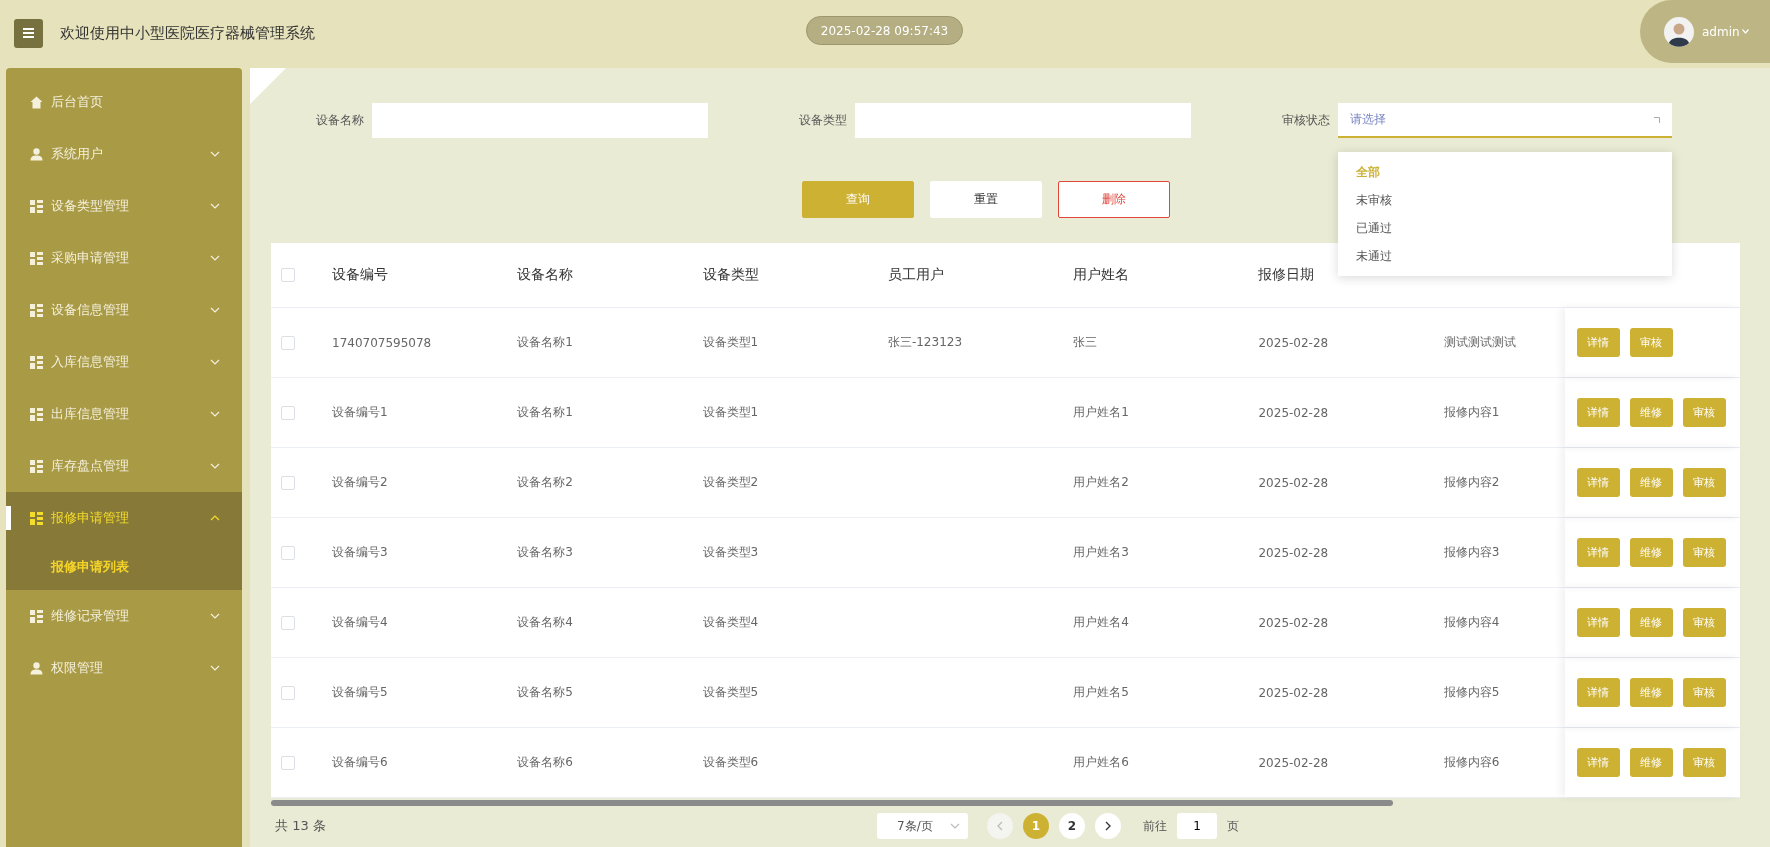 The image size is (1770, 847). What do you see at coordinates (339, 120) in the screenshot?
I see `filter-label: 设备名称` at bounding box center [339, 120].